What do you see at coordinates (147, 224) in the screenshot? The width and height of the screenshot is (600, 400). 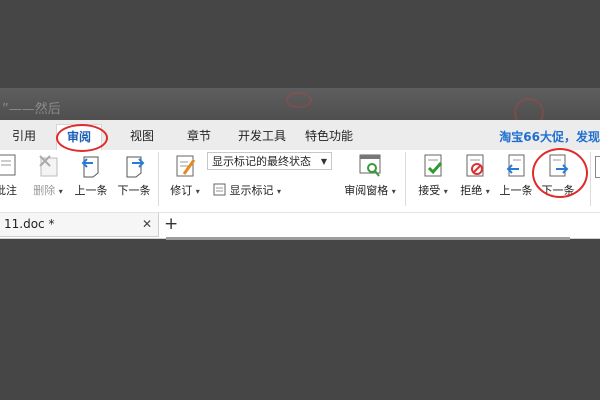 I see `close-icon: ✕` at bounding box center [147, 224].